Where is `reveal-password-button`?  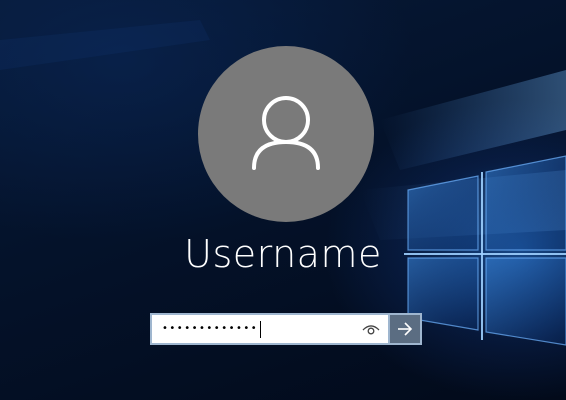
reveal-password-button is located at coordinates (371, 329).